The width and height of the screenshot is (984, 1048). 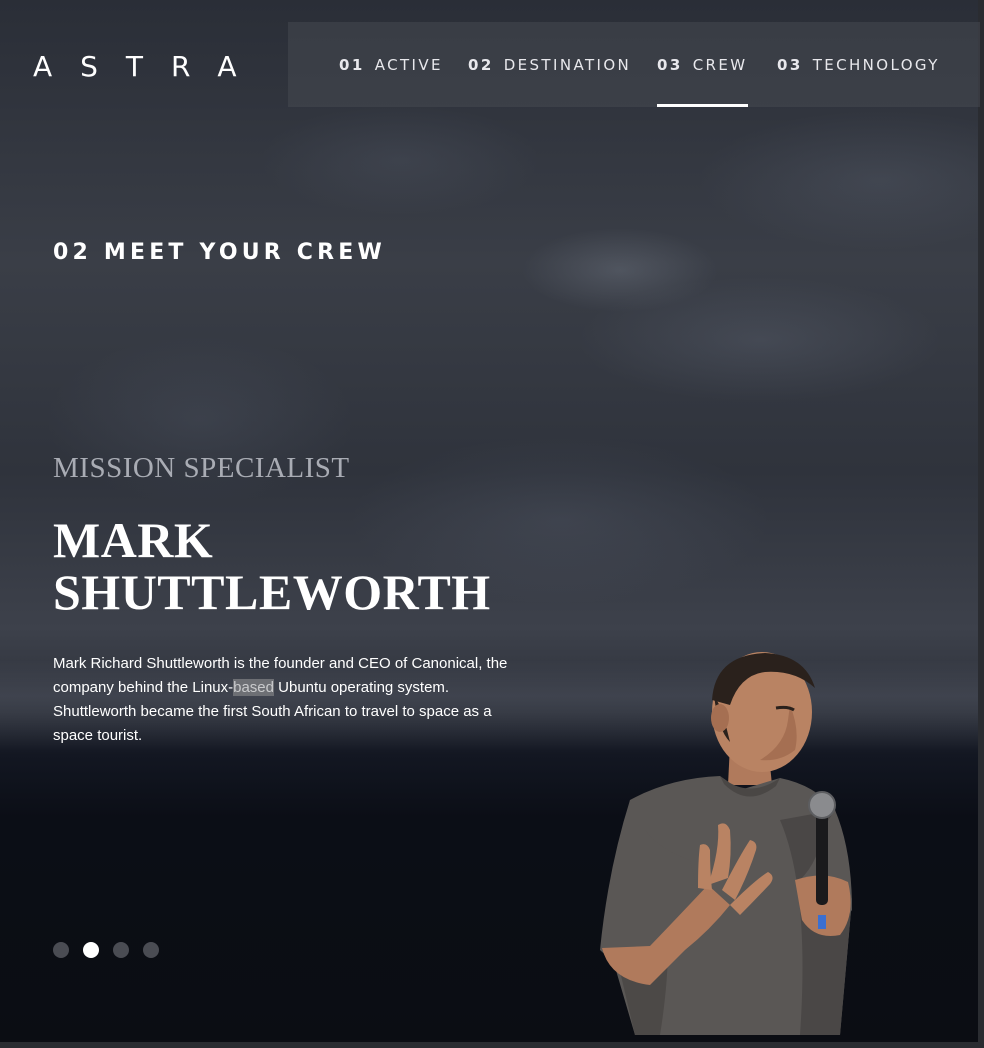 What do you see at coordinates (149, 66) in the screenshot?
I see `brand-logo: ASTRA` at bounding box center [149, 66].